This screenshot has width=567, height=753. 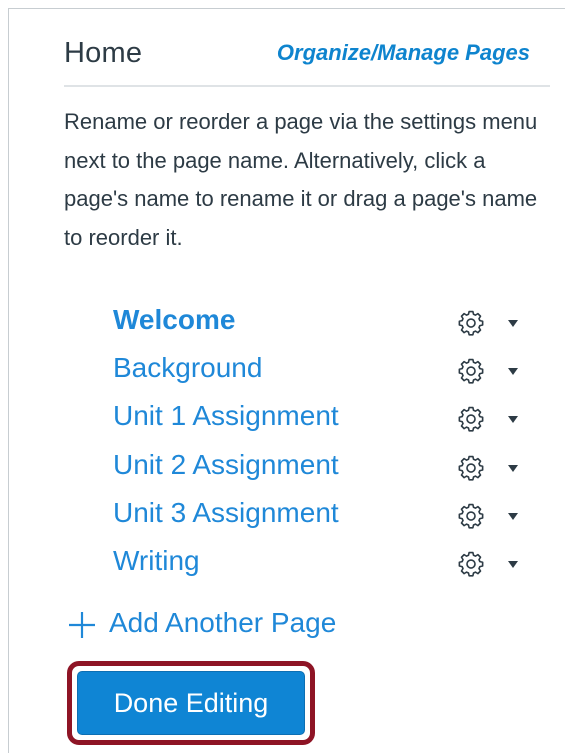 I want to click on done-editing-button: Done Editing, so click(x=191, y=703).